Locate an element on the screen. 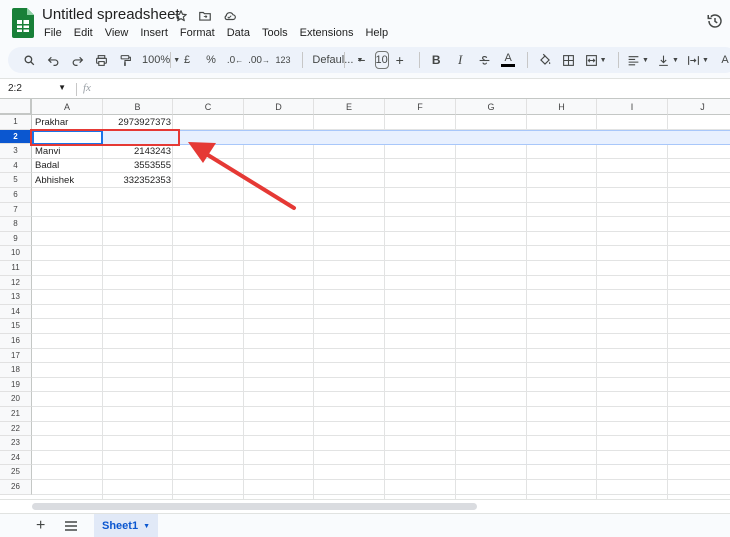  menu-tools: Tools is located at coordinates (275, 33).